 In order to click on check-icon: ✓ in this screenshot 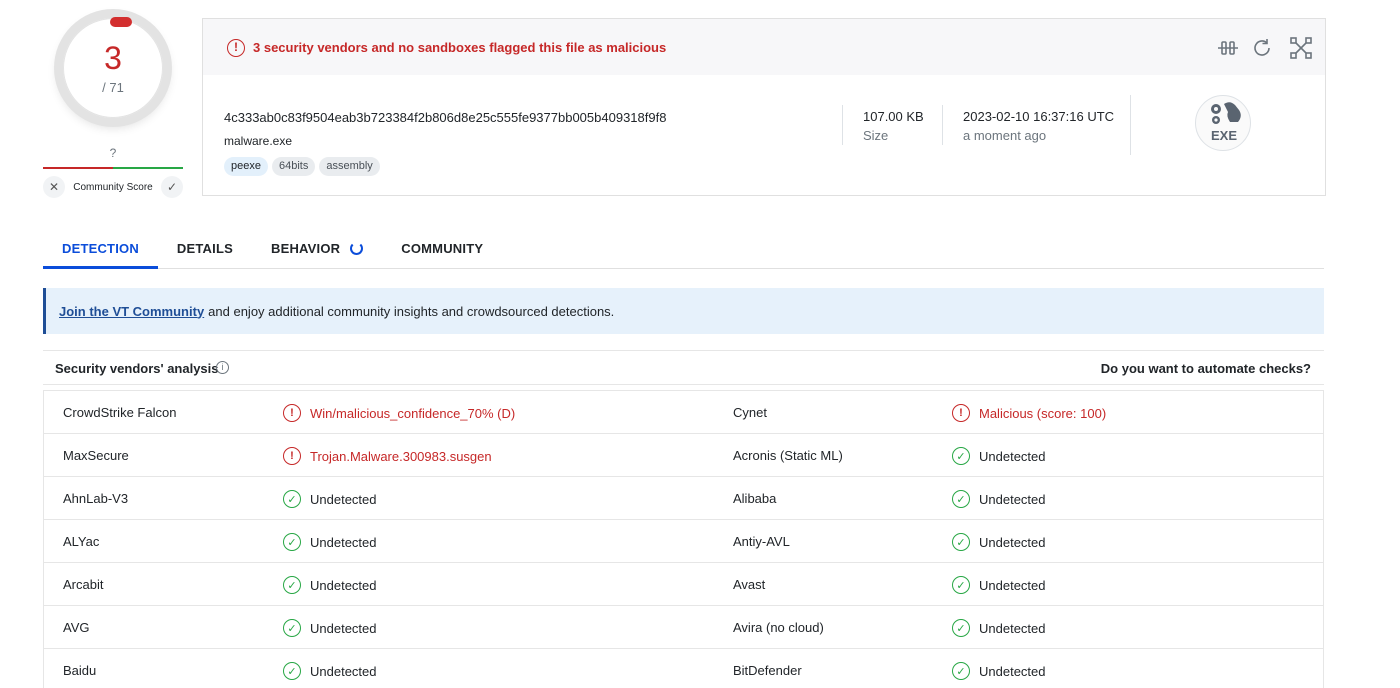, I will do `click(172, 187)`.